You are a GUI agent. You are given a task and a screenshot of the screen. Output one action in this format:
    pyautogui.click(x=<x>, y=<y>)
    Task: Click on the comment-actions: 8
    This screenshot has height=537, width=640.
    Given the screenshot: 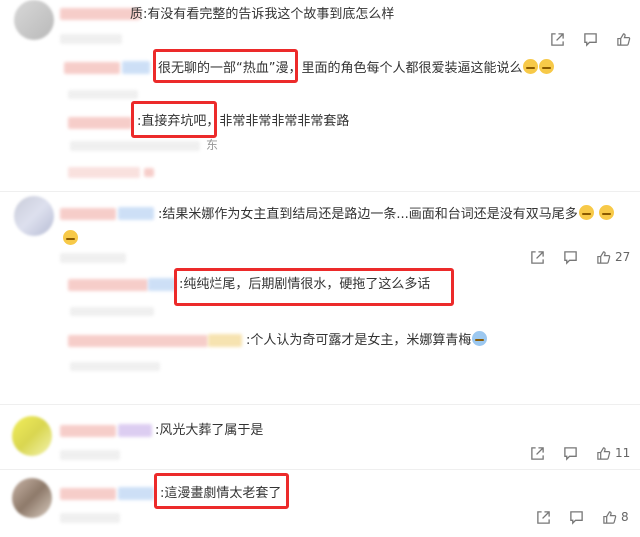 What is the action you would take?
    pyautogui.click(x=582, y=517)
    